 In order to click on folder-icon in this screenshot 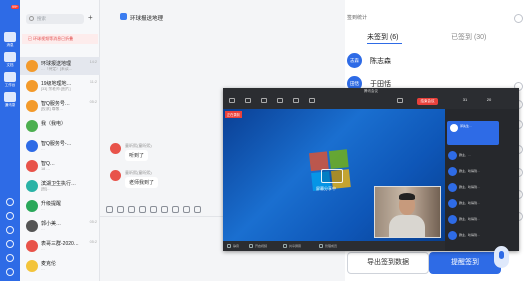, I will do `click(153, 209)`.